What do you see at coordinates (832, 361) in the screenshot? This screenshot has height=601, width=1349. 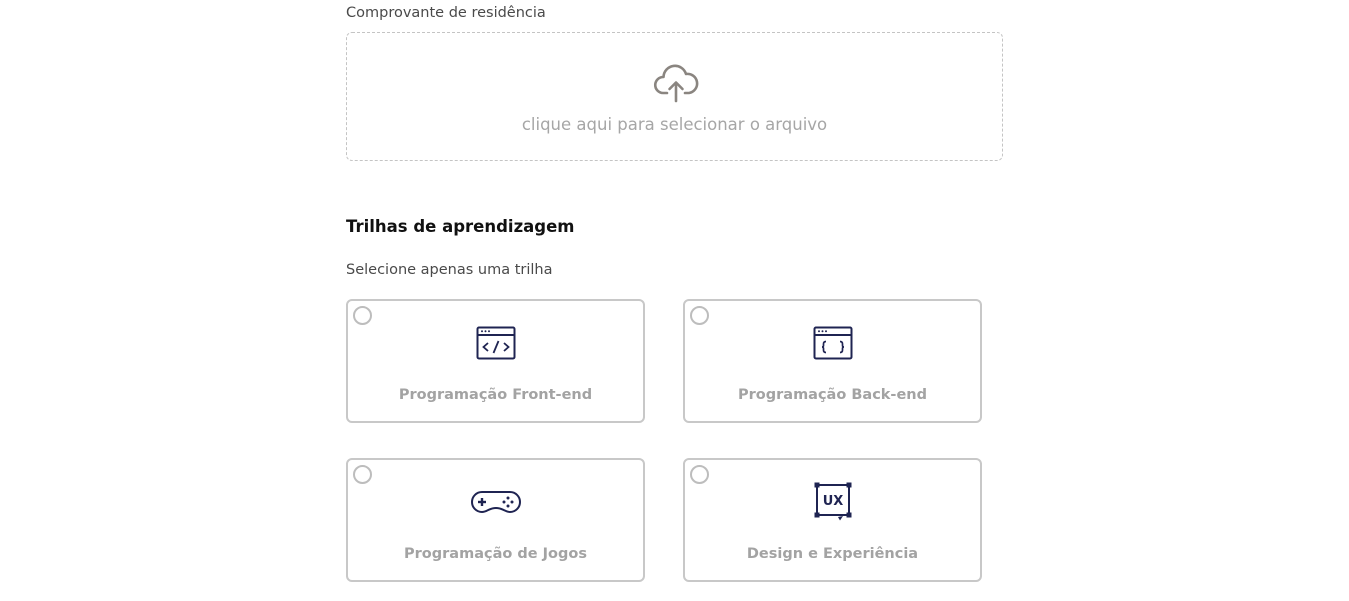 I see `track-card-backend: Programação Back-end` at bounding box center [832, 361].